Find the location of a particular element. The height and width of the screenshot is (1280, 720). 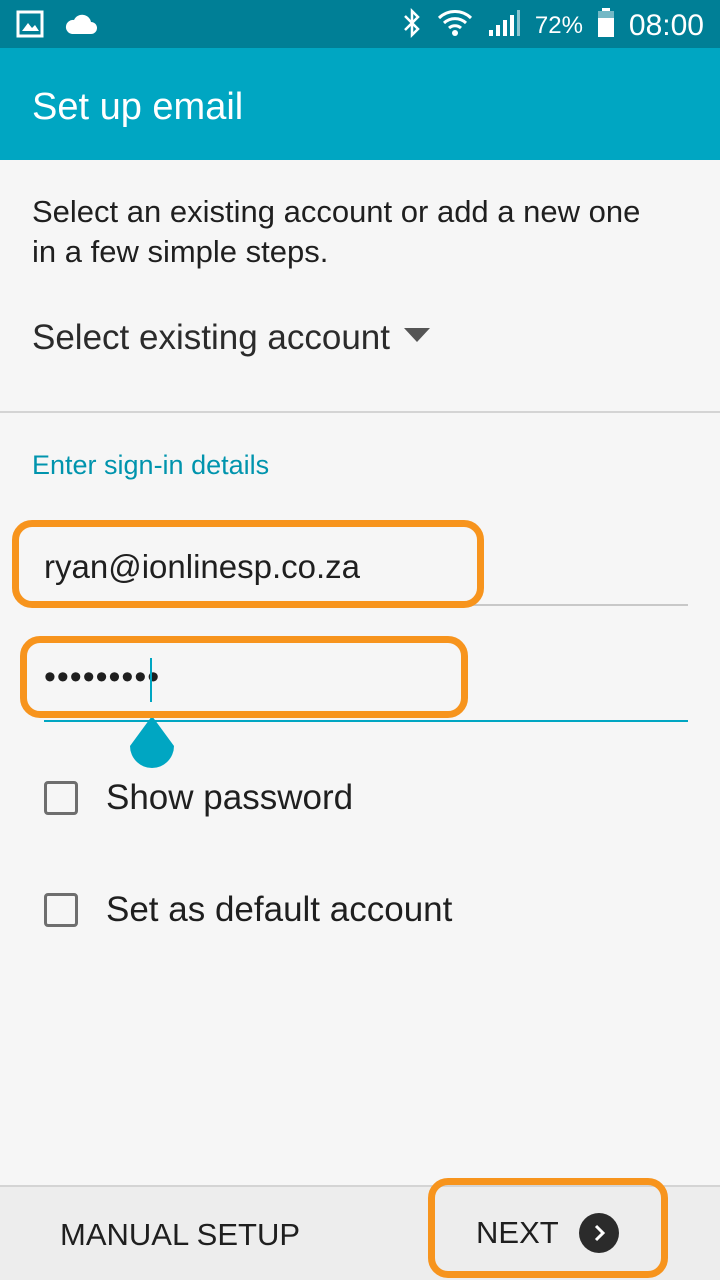

text-cursor is located at coordinates (151, 680).